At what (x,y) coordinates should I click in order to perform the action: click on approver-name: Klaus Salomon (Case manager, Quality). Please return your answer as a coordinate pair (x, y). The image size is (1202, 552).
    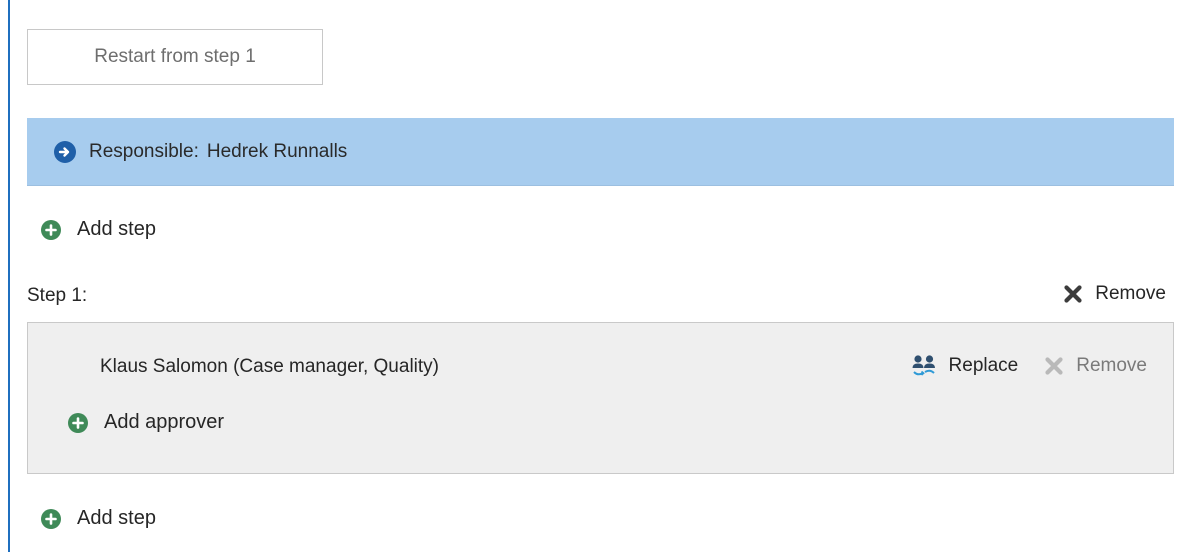
    Looking at the image, I should click on (269, 366).